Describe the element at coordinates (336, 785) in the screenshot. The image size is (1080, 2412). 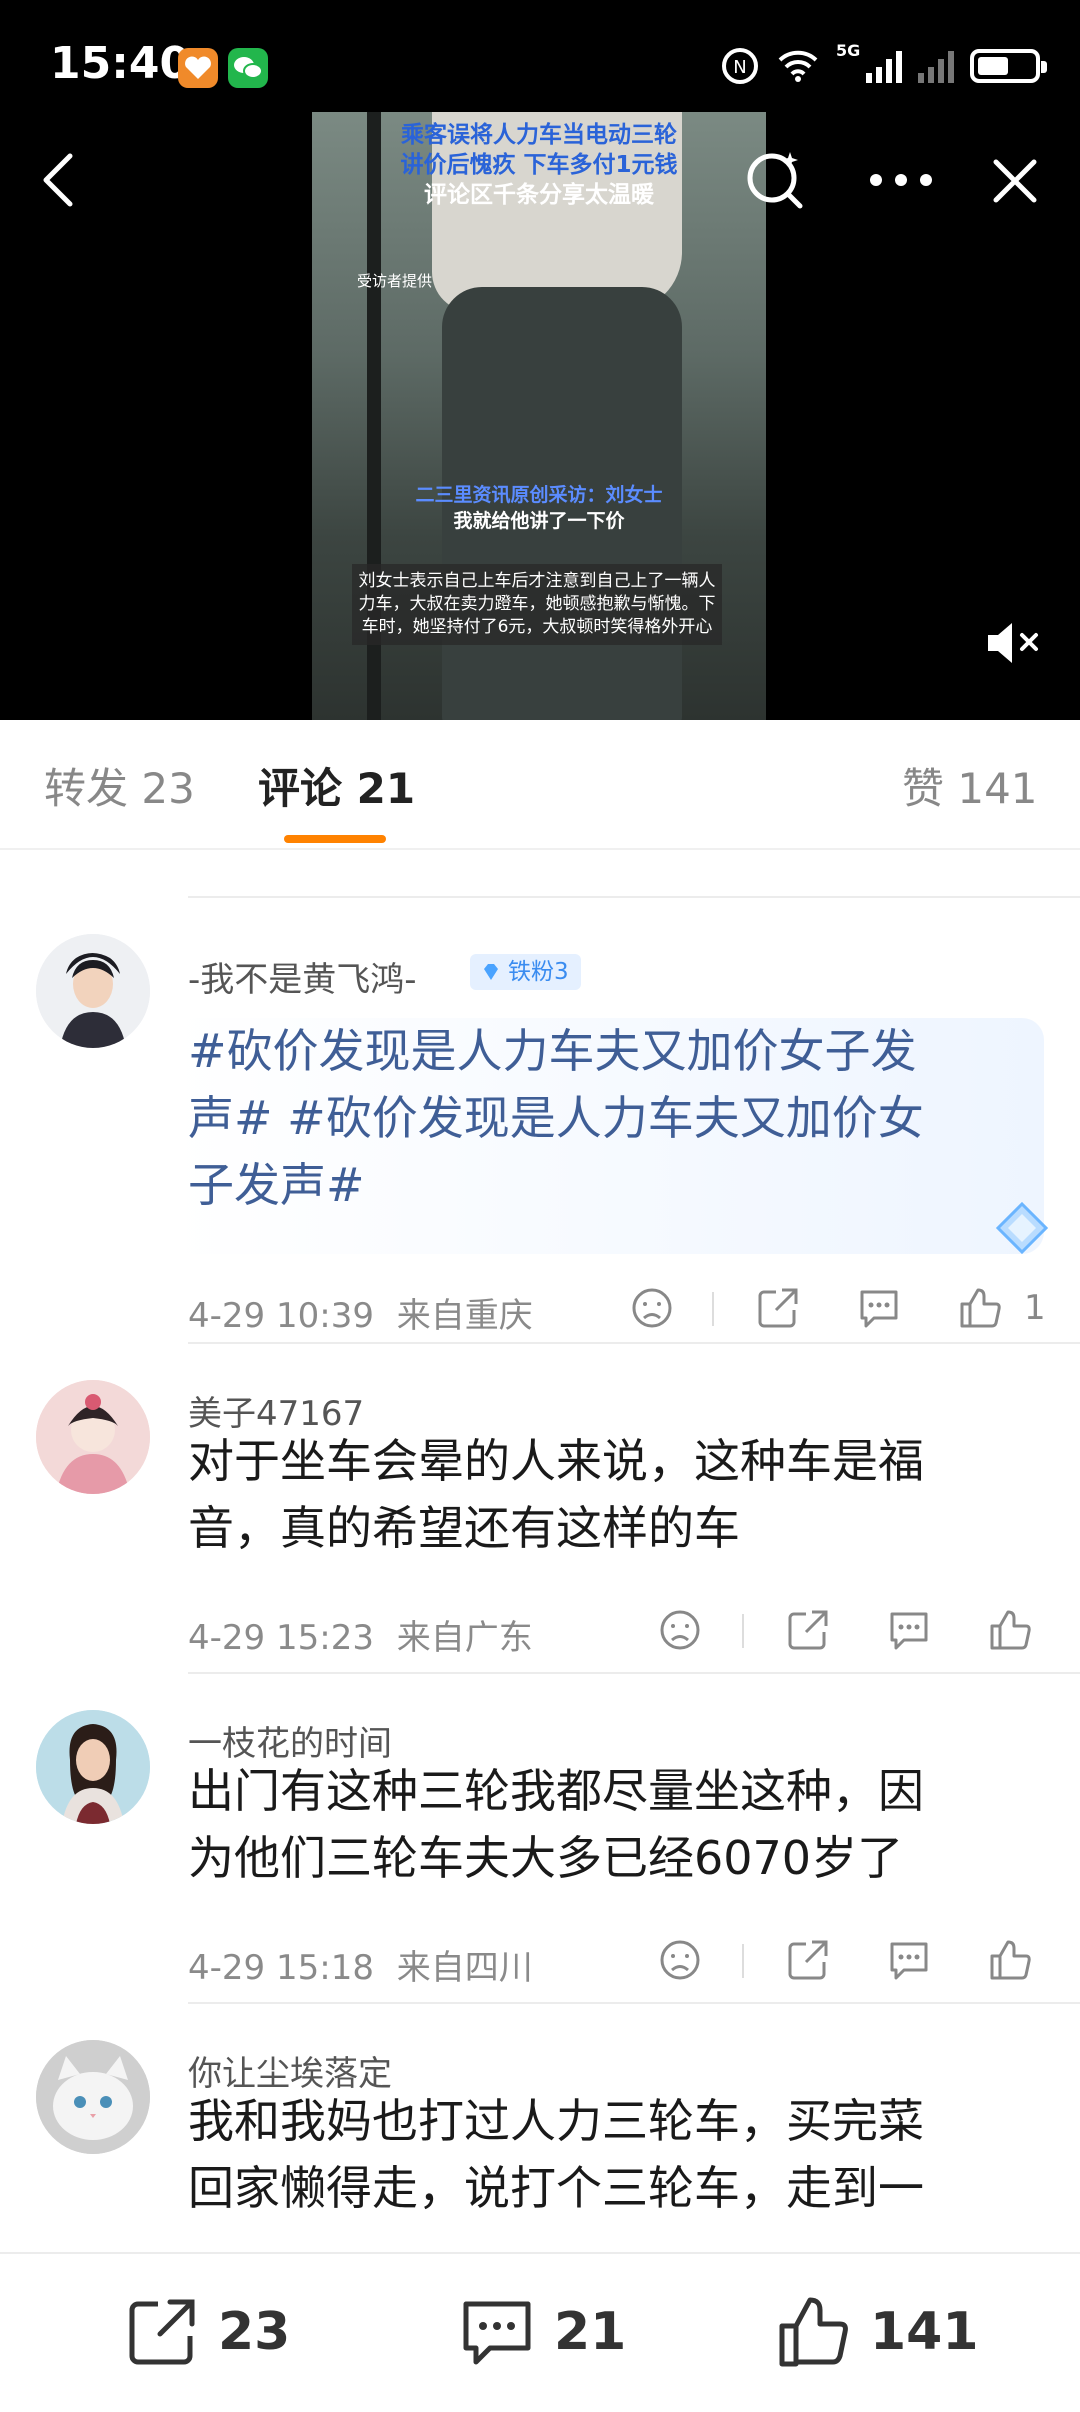
I see `tab-comments: 评论 21` at that location.